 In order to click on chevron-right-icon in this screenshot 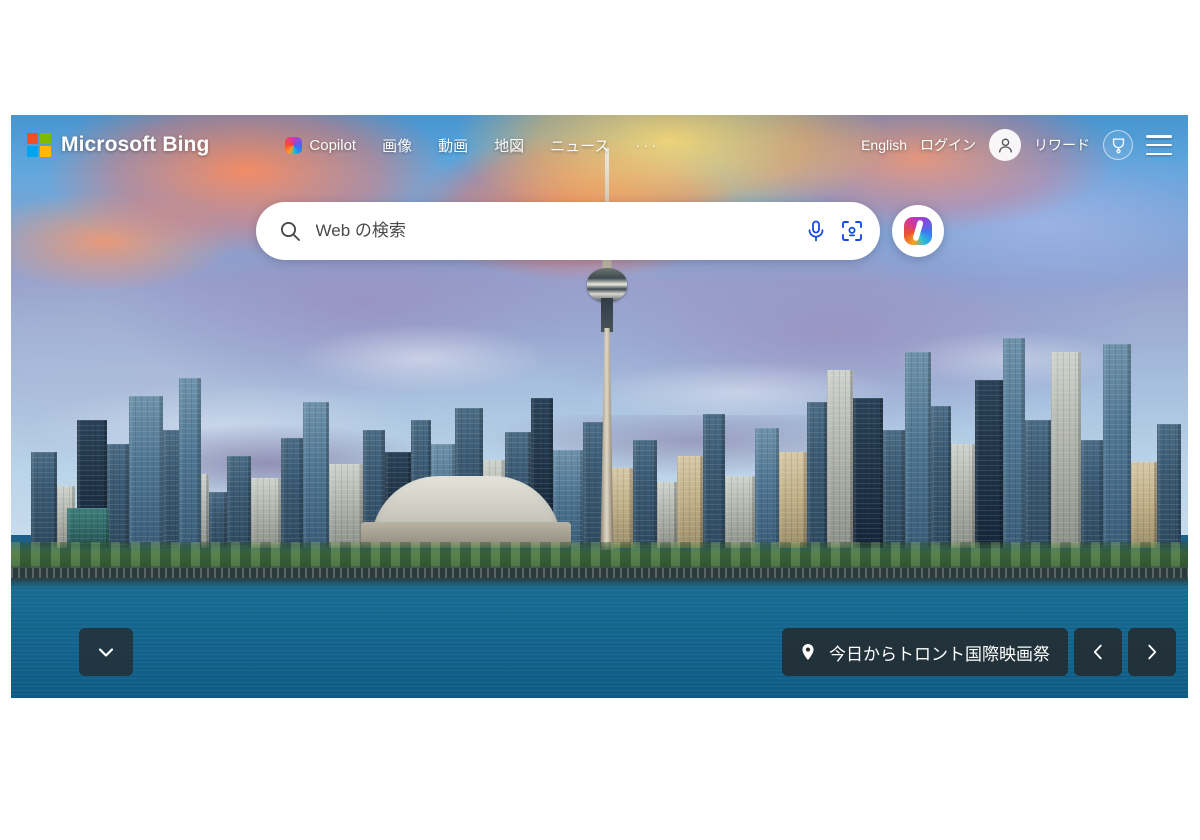, I will do `click(1152, 652)`.